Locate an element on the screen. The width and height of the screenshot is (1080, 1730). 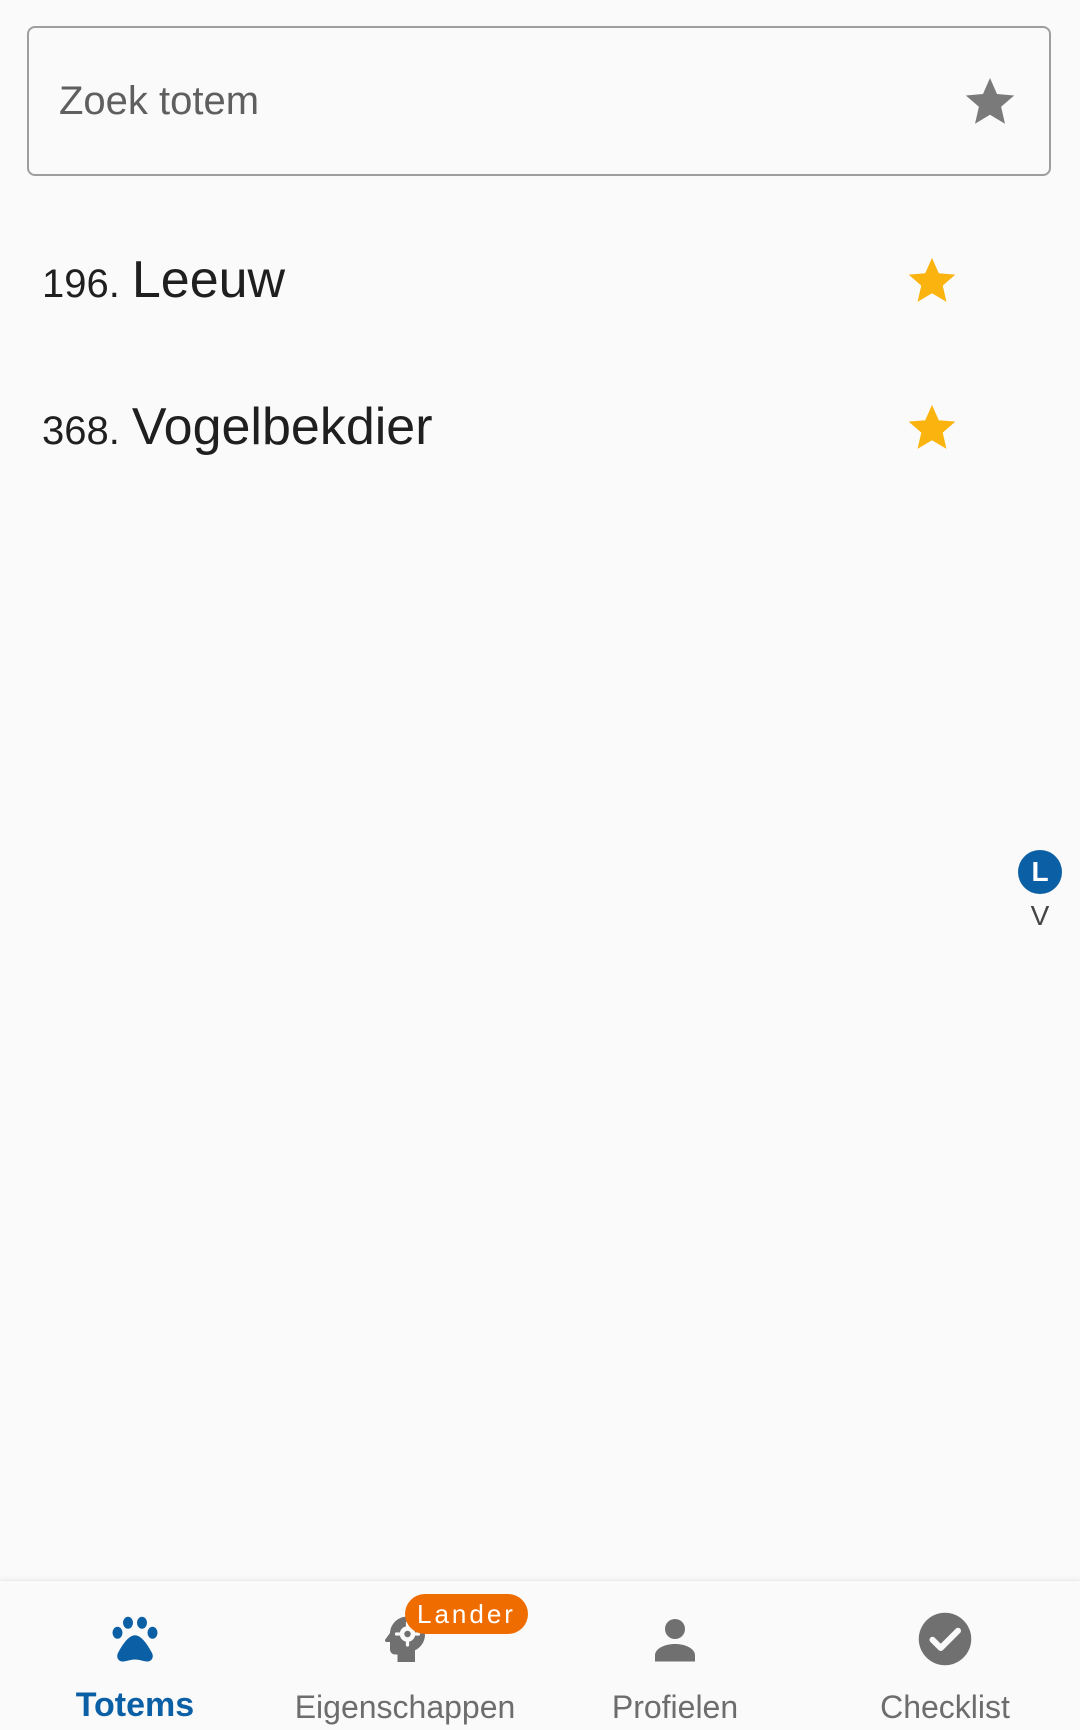
list-item: 196. Leeuw is located at coordinates (507, 280).